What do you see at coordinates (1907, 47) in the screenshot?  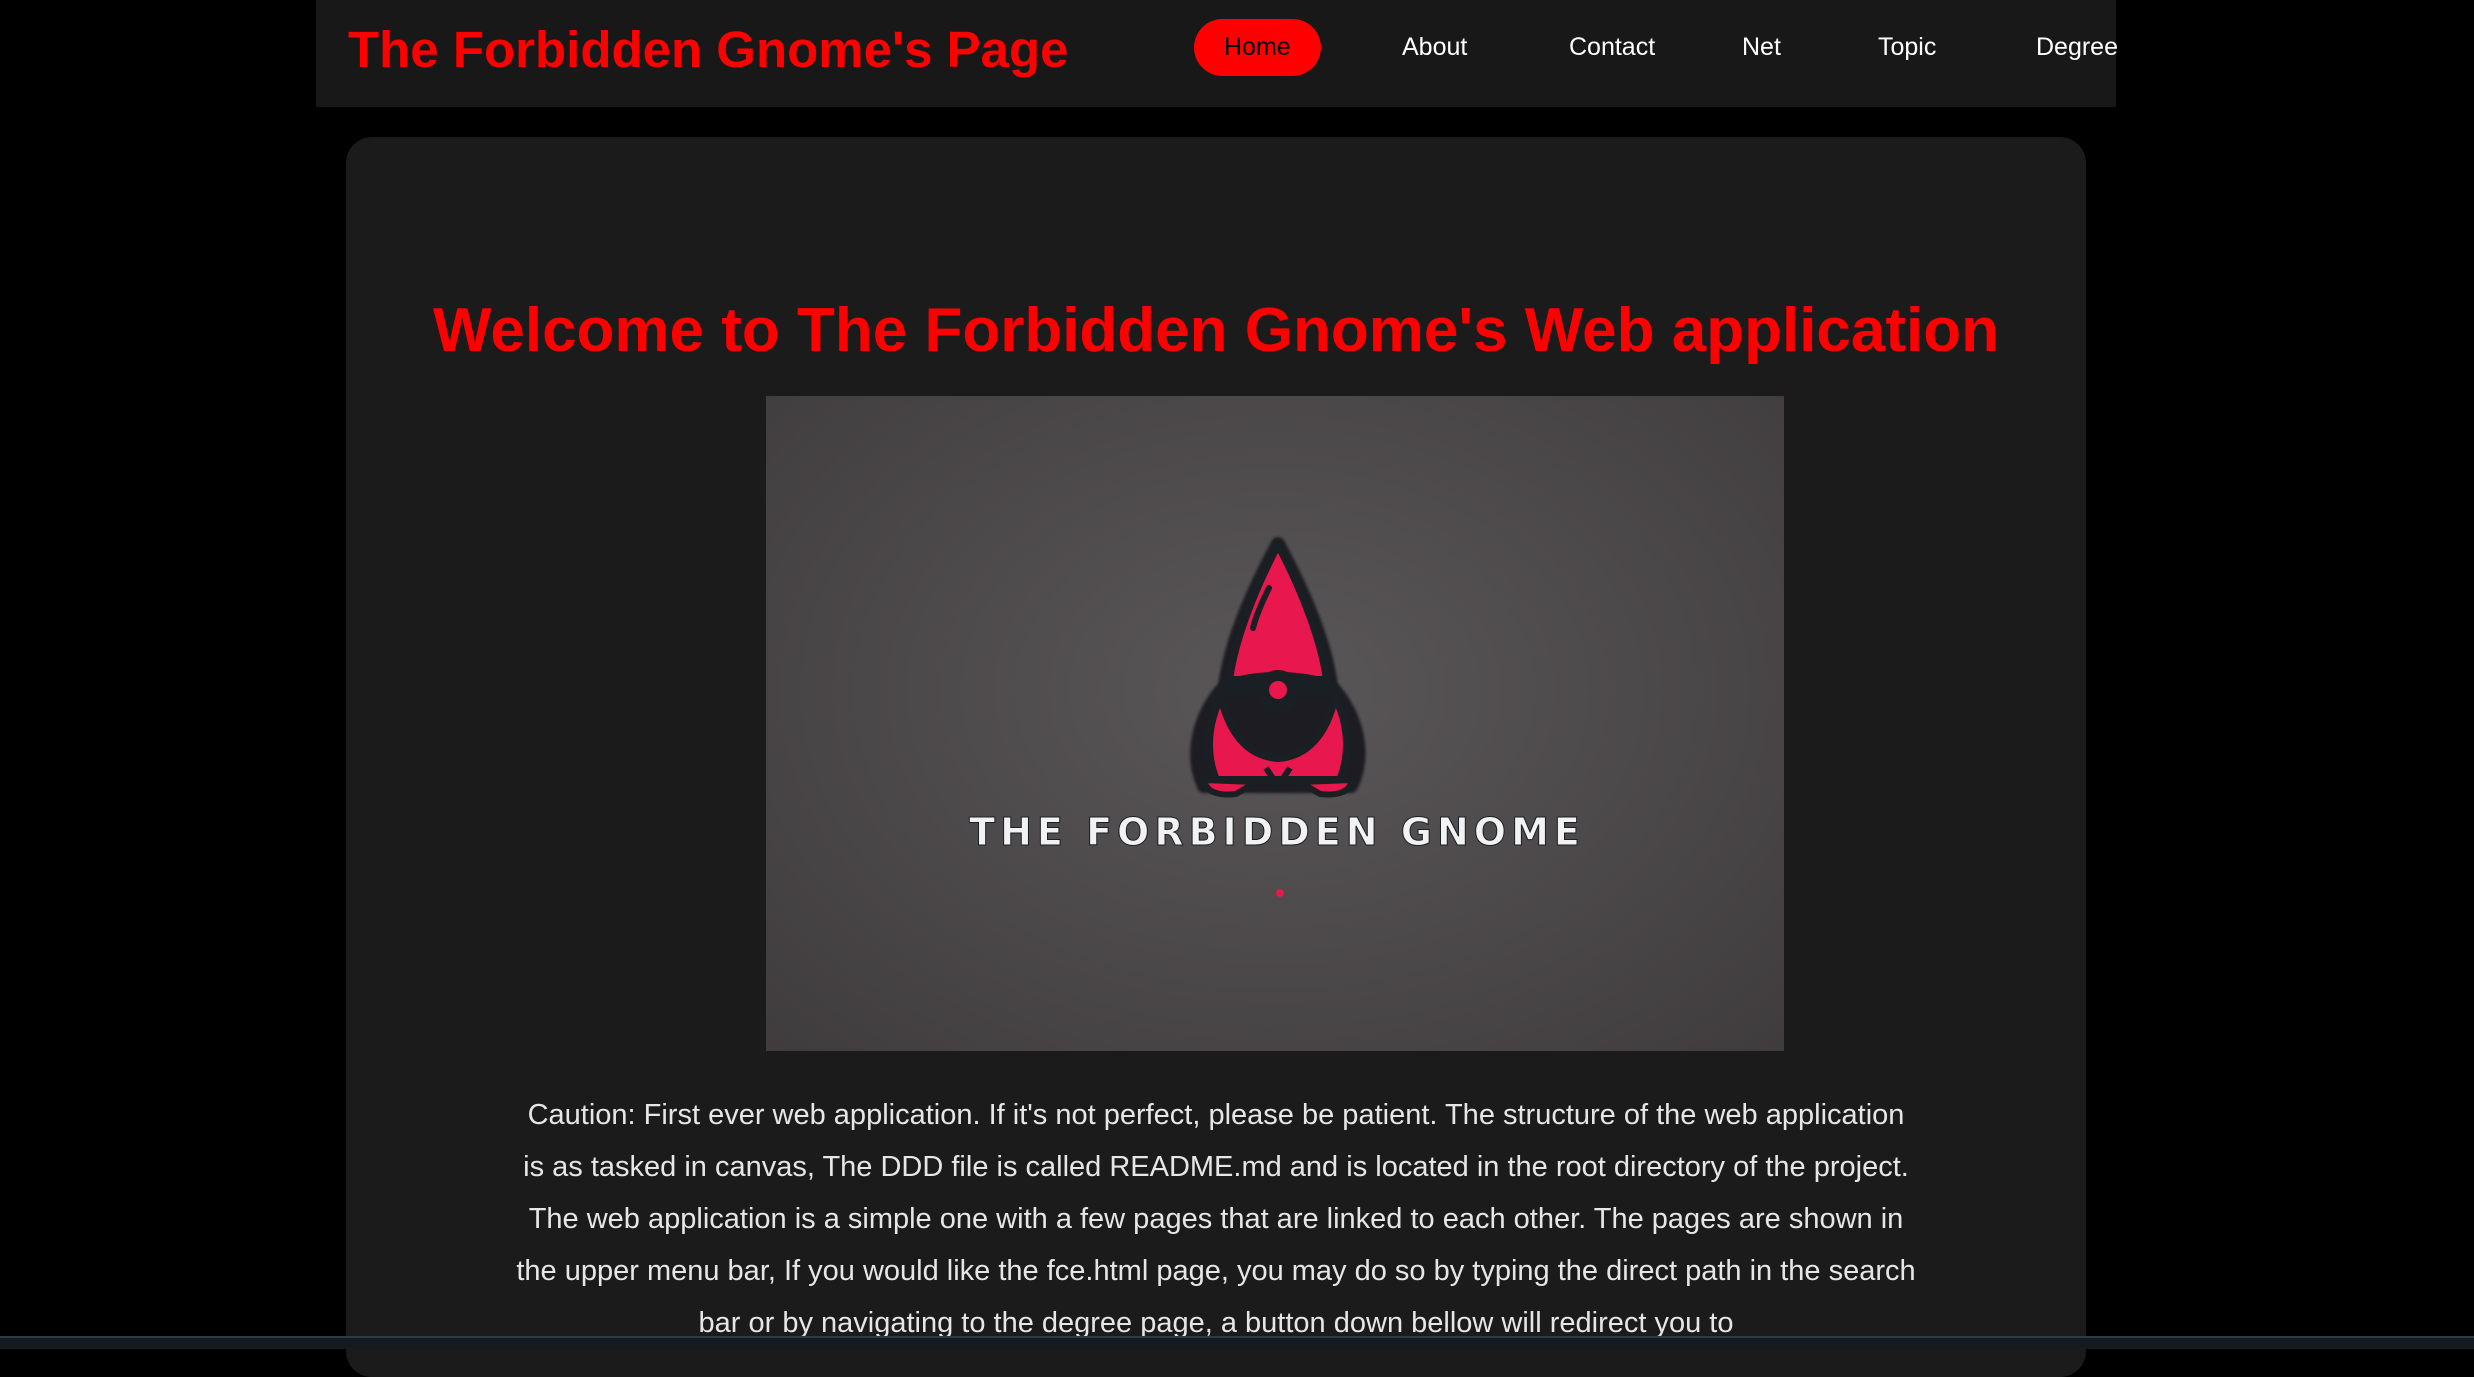 I see `nav-item-topic: Topic` at bounding box center [1907, 47].